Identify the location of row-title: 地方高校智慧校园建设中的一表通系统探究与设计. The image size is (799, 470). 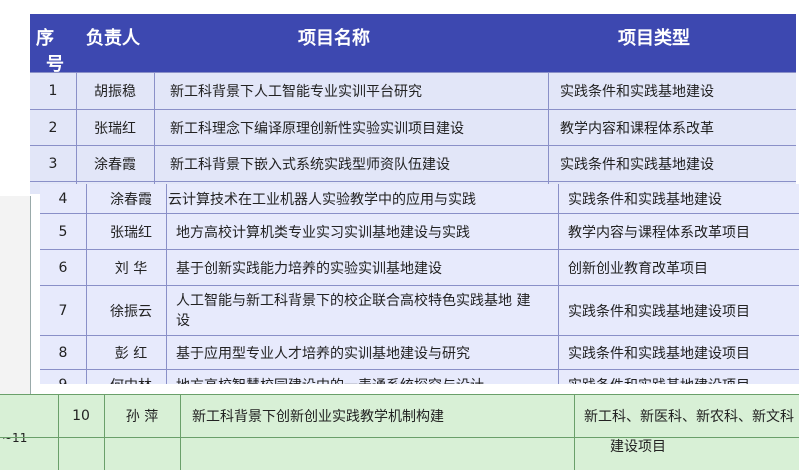
(366, 377).